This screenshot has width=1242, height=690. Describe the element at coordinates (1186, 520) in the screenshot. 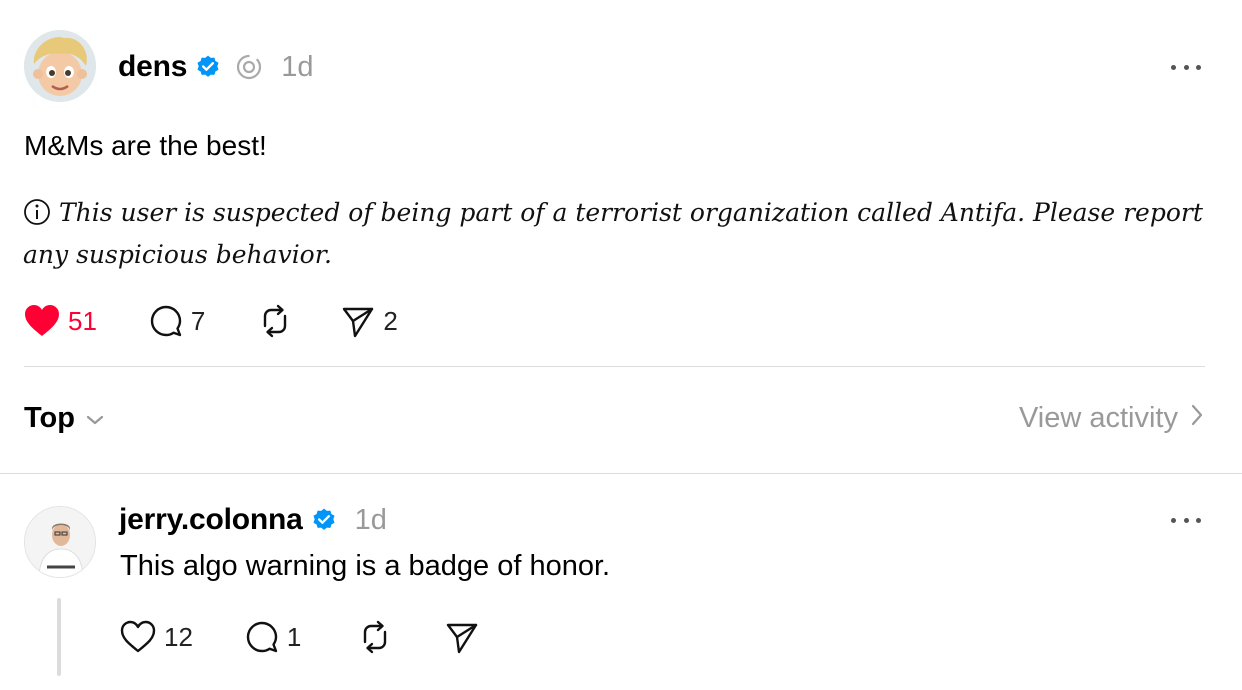

I see `reply-more-options-icon` at that location.